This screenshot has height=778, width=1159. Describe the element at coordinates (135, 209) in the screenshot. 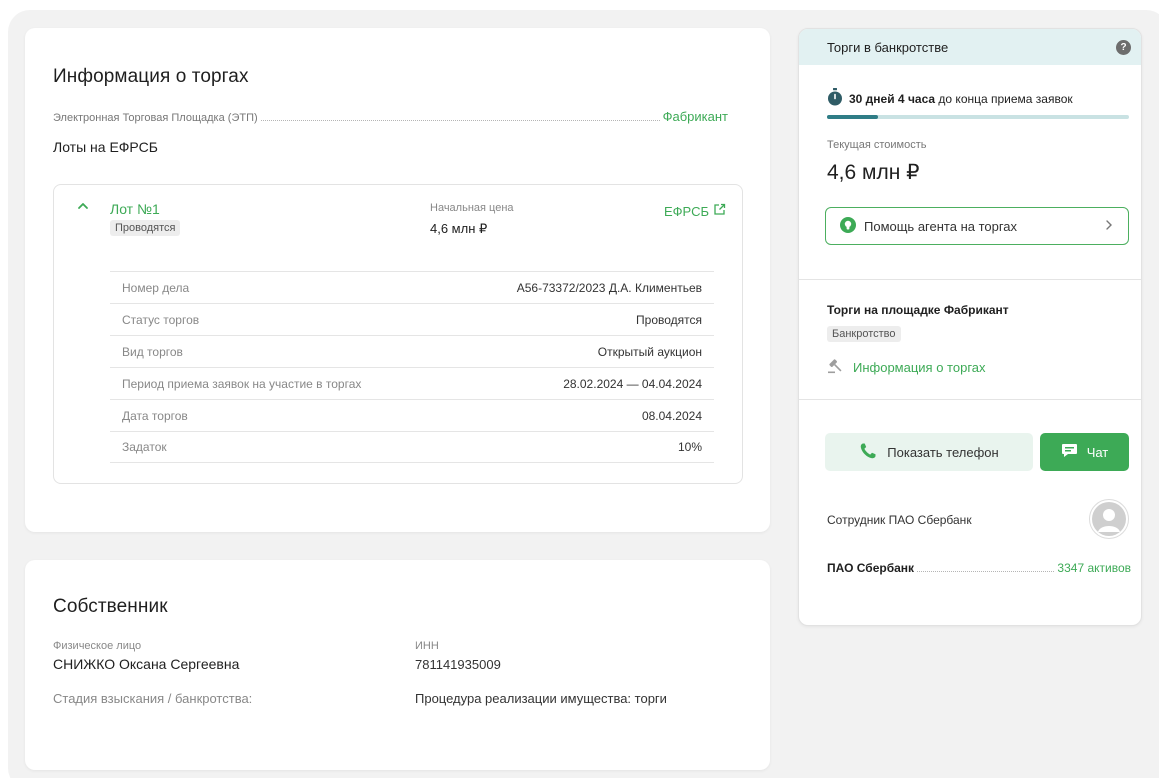

I see `lot-title: Лот №1` at that location.